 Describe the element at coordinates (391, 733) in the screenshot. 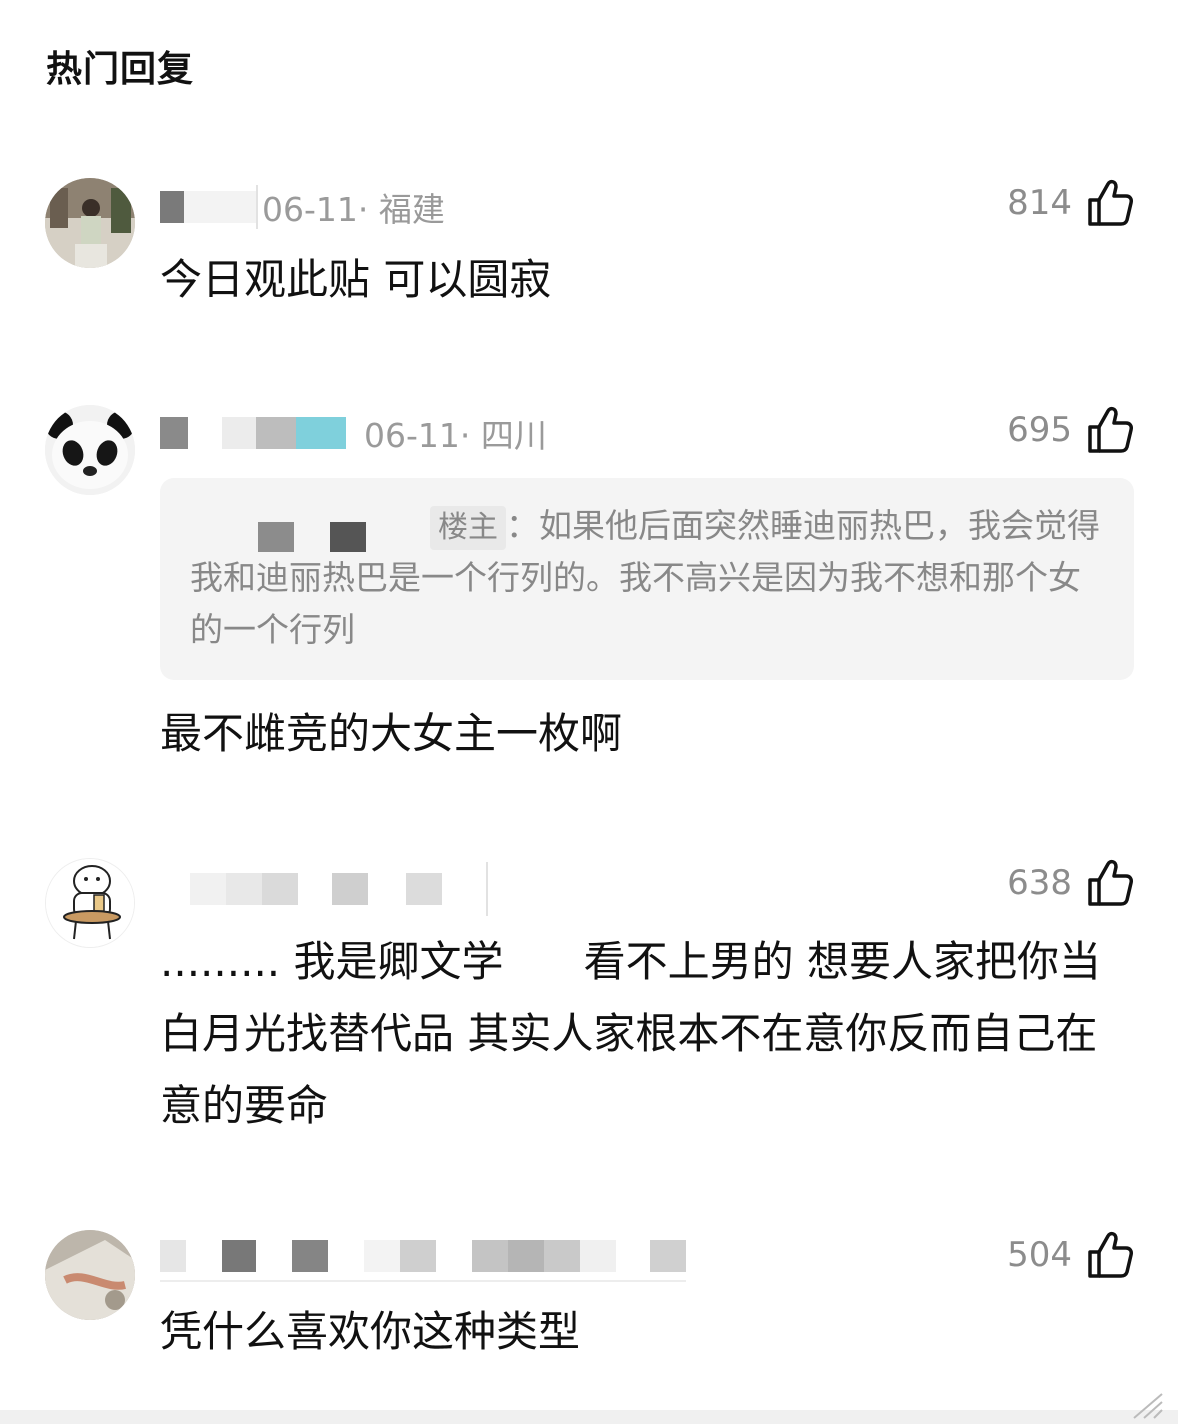

I see `comment-text: 最不雌竞的大女主一枚啊` at that location.